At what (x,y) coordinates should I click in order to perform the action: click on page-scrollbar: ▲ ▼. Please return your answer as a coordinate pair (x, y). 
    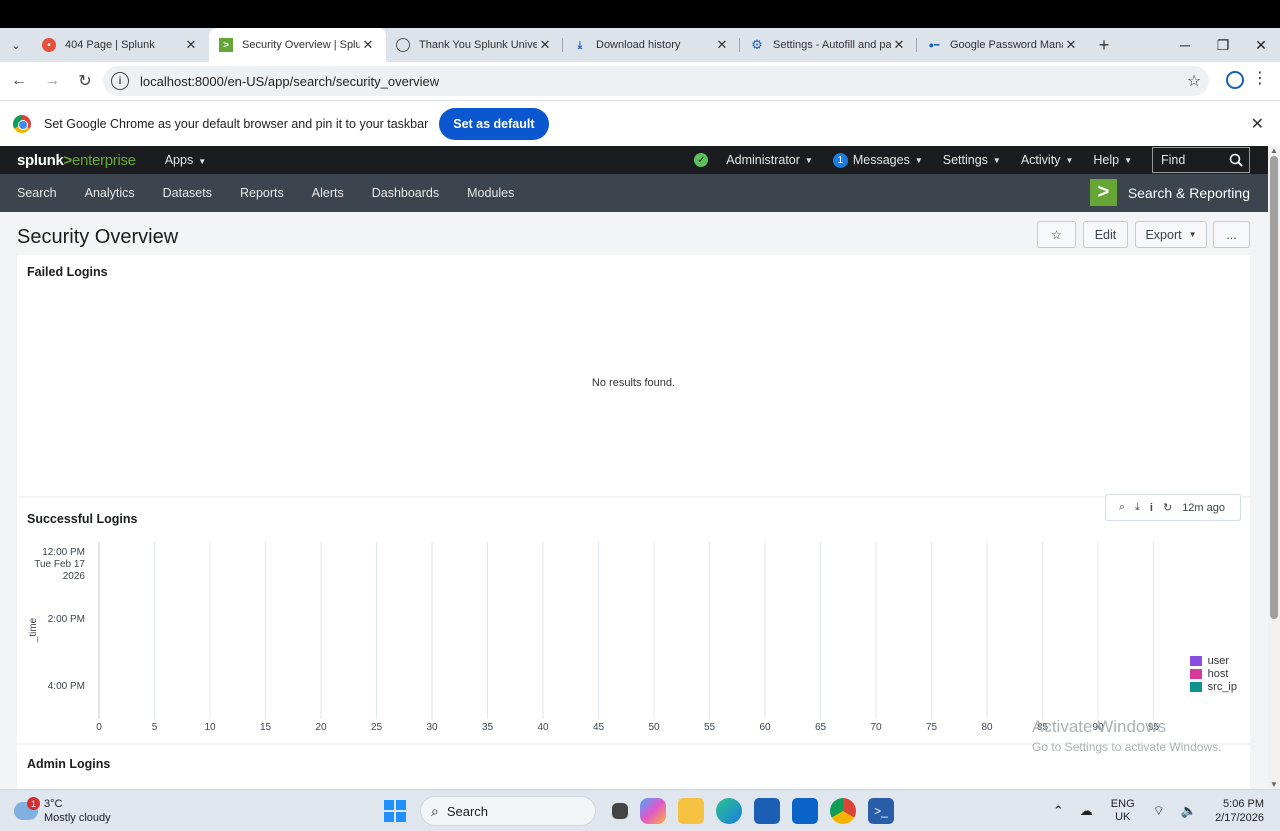
    Looking at the image, I should click on (1274, 467).